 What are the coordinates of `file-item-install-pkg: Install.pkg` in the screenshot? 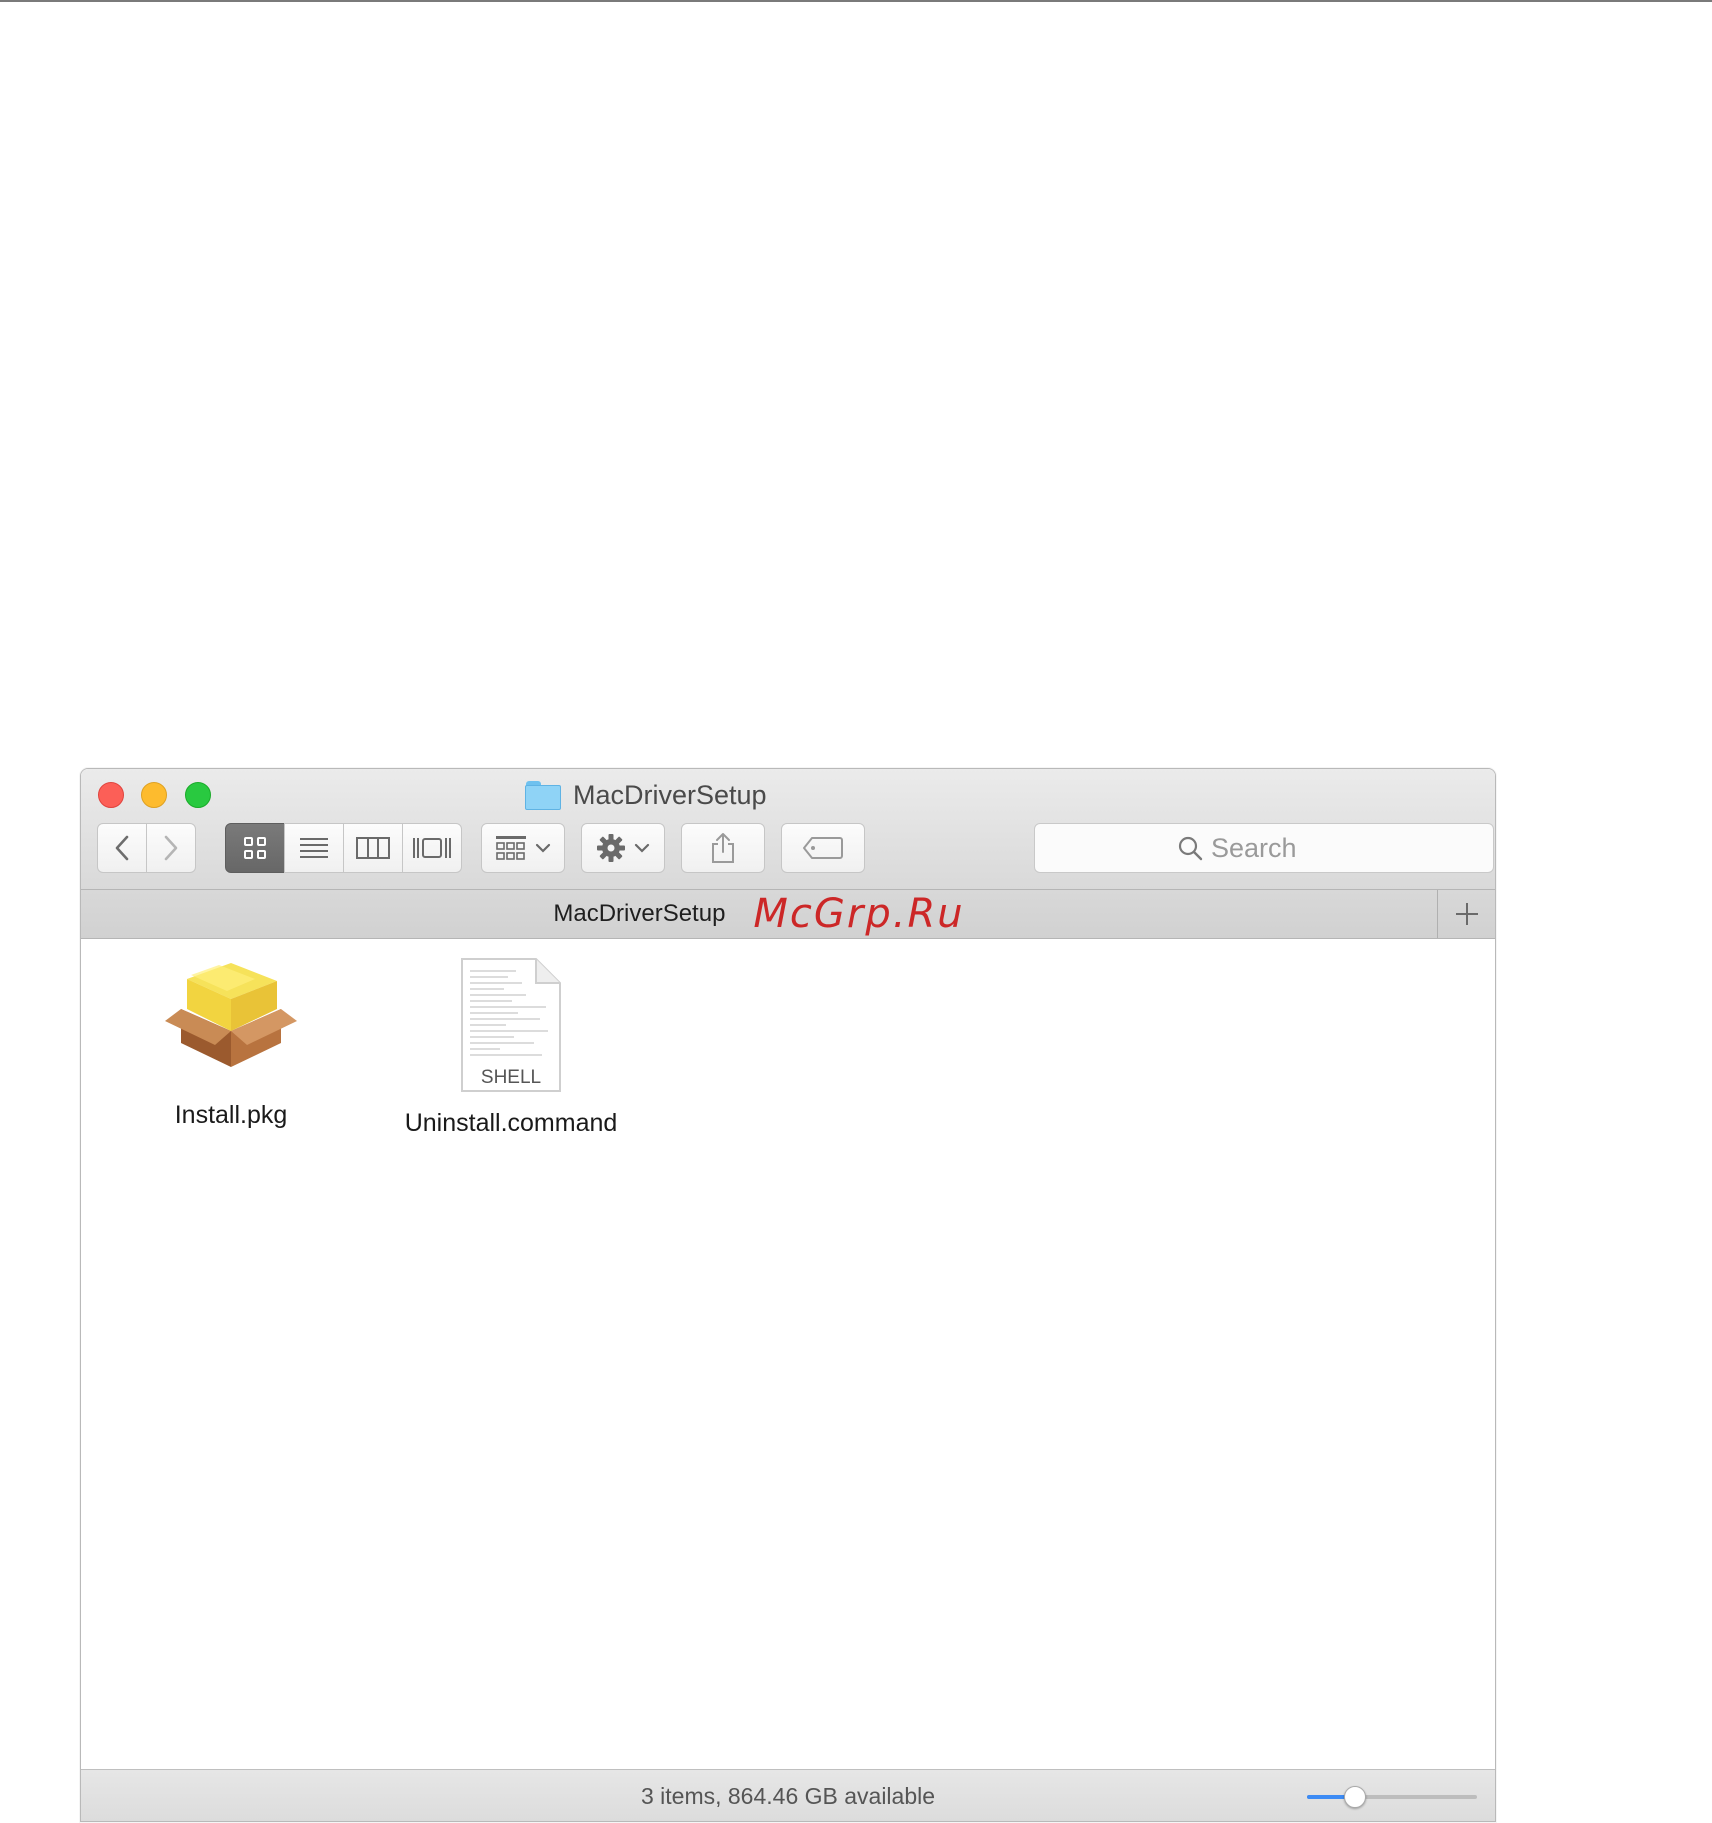 It's located at (231, 1043).